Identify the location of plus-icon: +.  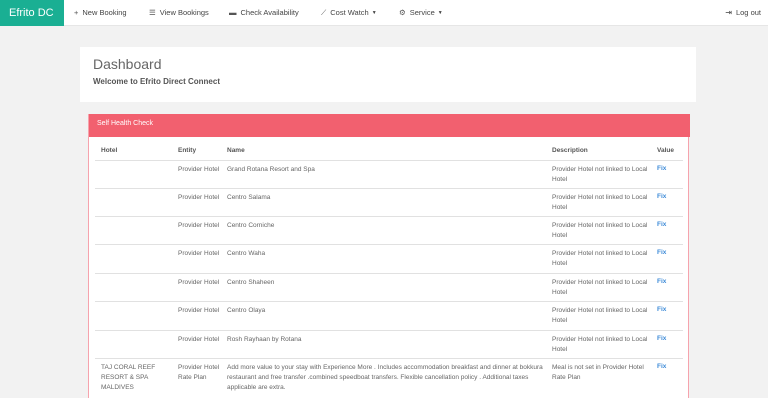
(76, 12).